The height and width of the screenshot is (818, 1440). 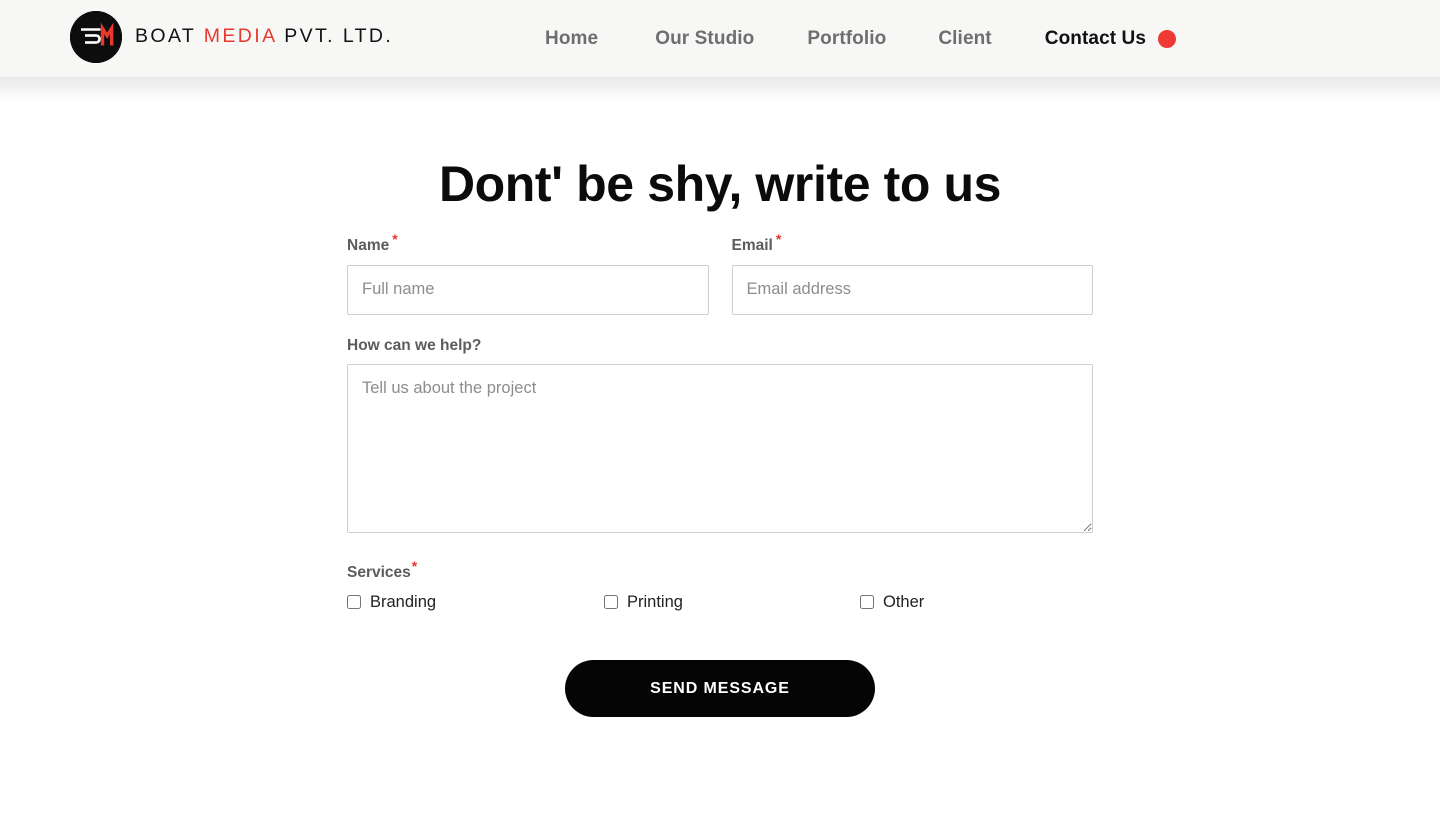 What do you see at coordinates (846, 38) in the screenshot?
I see `nav-item-portfolio: Portfolio` at bounding box center [846, 38].